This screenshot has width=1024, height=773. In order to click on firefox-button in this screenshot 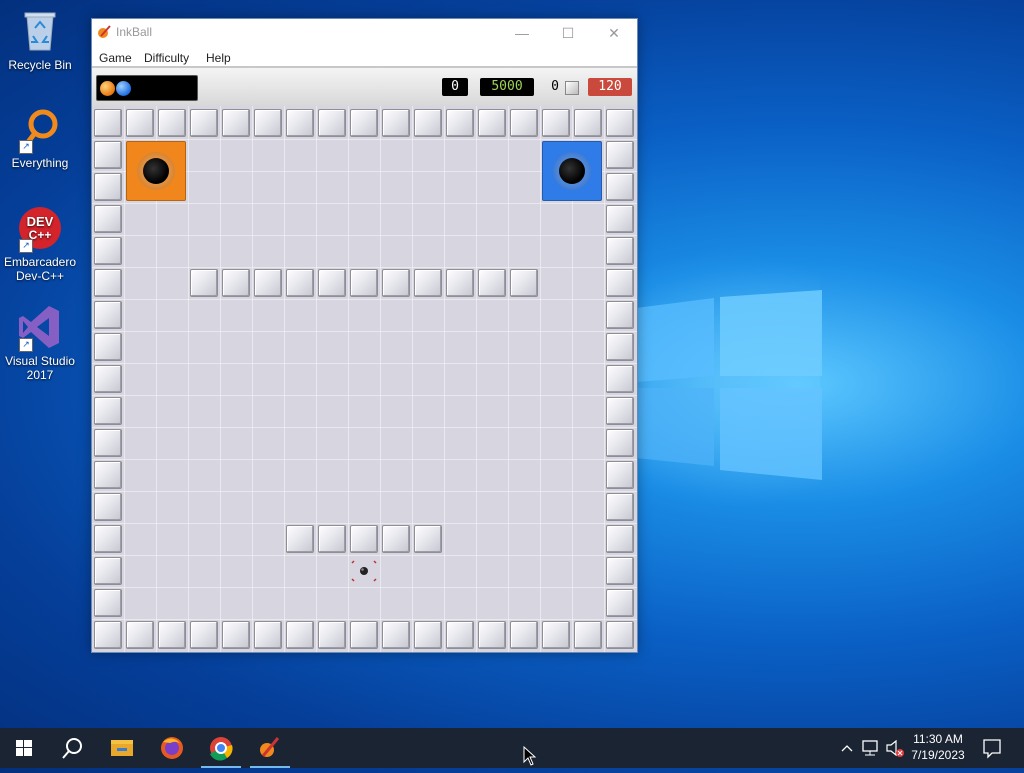, I will do `click(172, 748)`.